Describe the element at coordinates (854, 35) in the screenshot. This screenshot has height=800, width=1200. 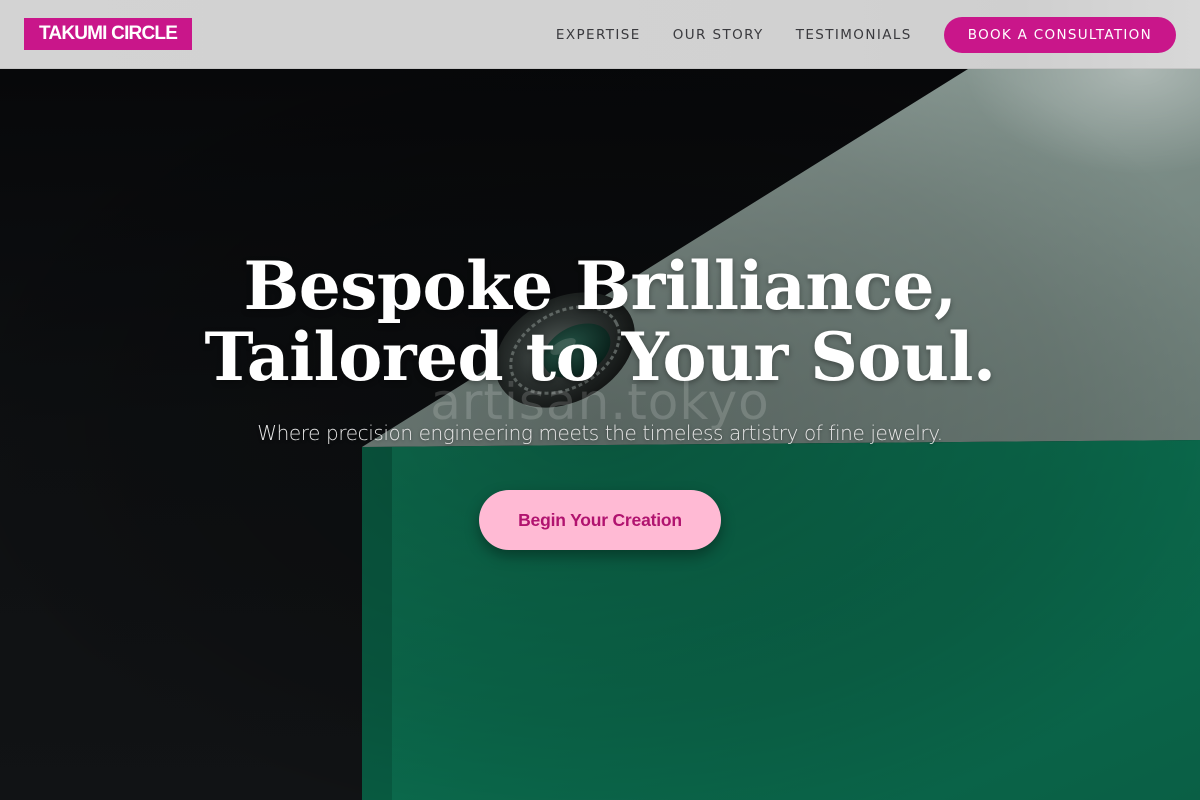
I see `nav-link-testimonials: TESTIMONIALS` at that location.